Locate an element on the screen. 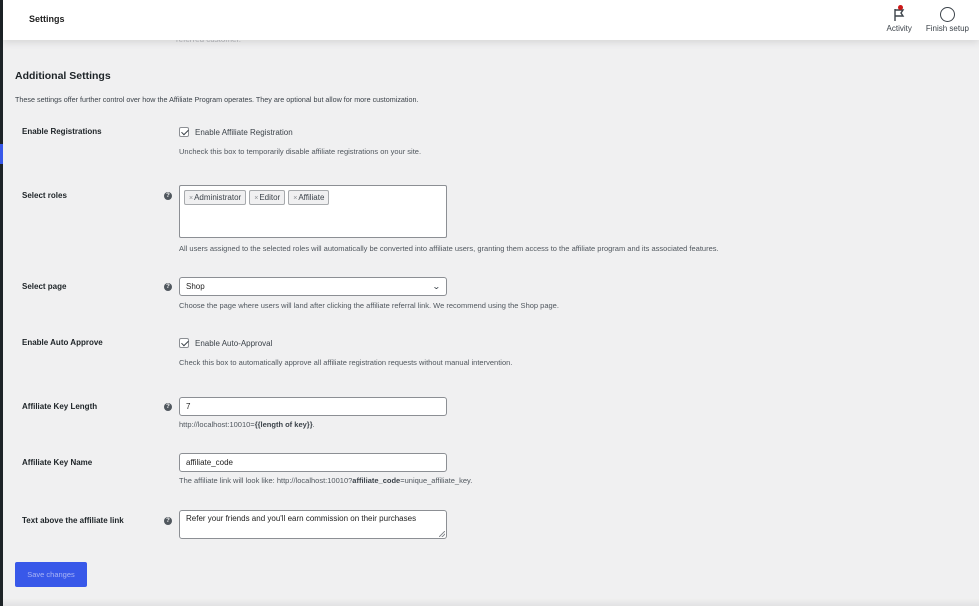 Image resolution: width=979 pixels, height=606 pixels. key-name-input: affiliate_code is located at coordinates (313, 462).